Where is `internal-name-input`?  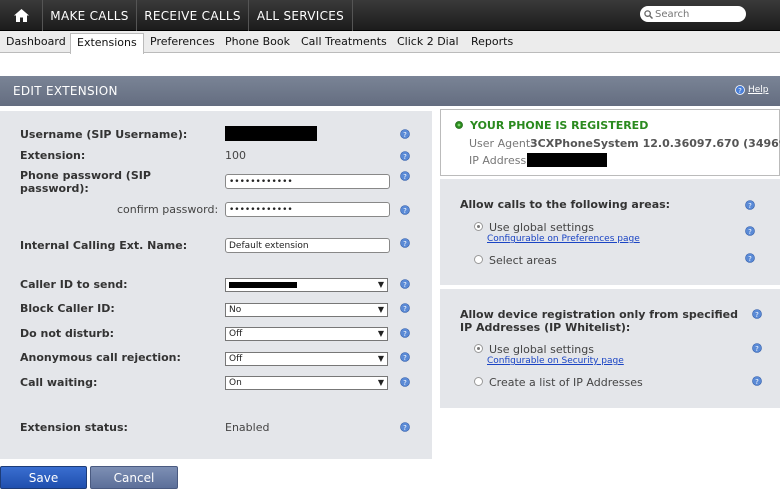 internal-name-input is located at coordinates (307, 245).